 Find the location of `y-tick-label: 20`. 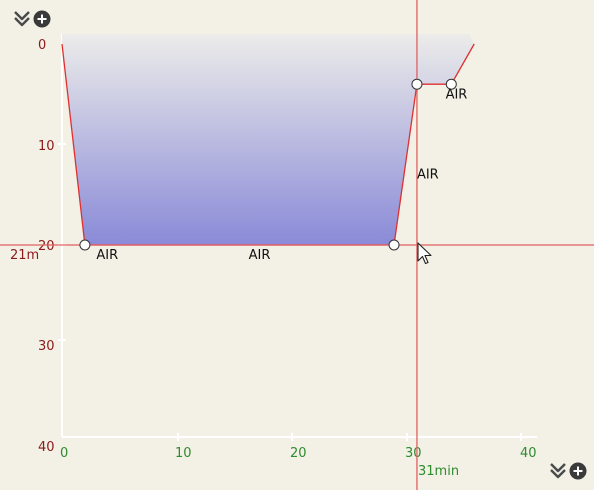

y-tick-label: 20 is located at coordinates (46, 246).